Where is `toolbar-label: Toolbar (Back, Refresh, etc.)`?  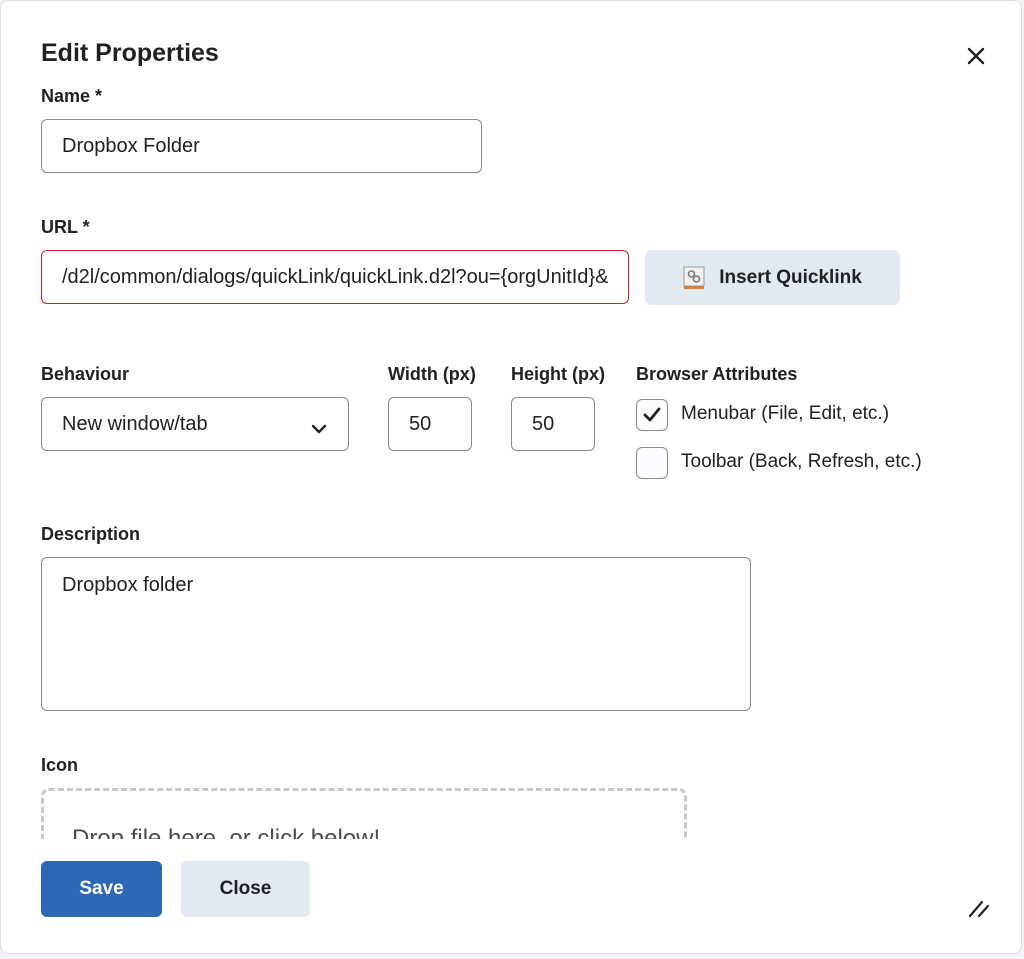 toolbar-label: Toolbar (Back, Refresh, etc.) is located at coordinates (801, 461).